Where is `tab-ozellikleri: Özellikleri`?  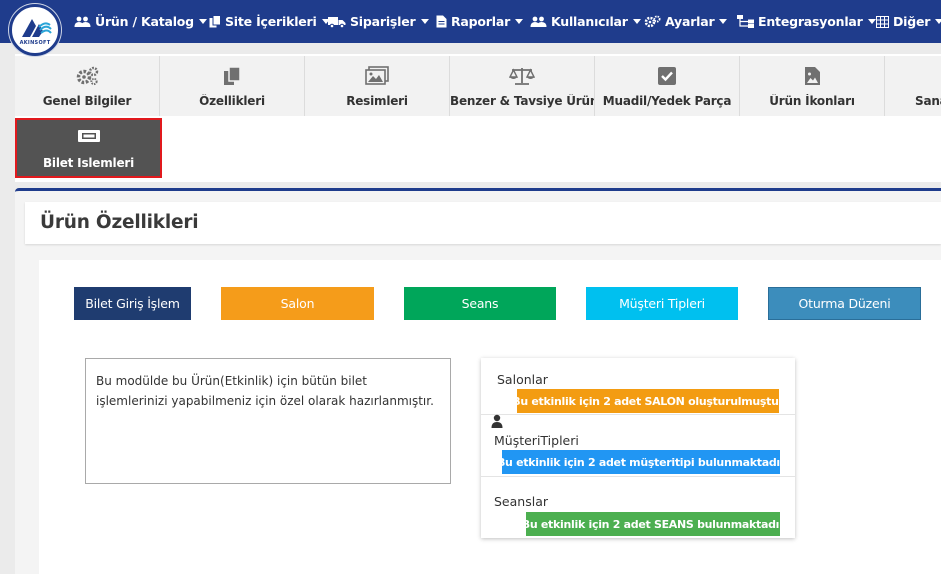
tab-ozellikleri: Özellikleri is located at coordinates (232, 86).